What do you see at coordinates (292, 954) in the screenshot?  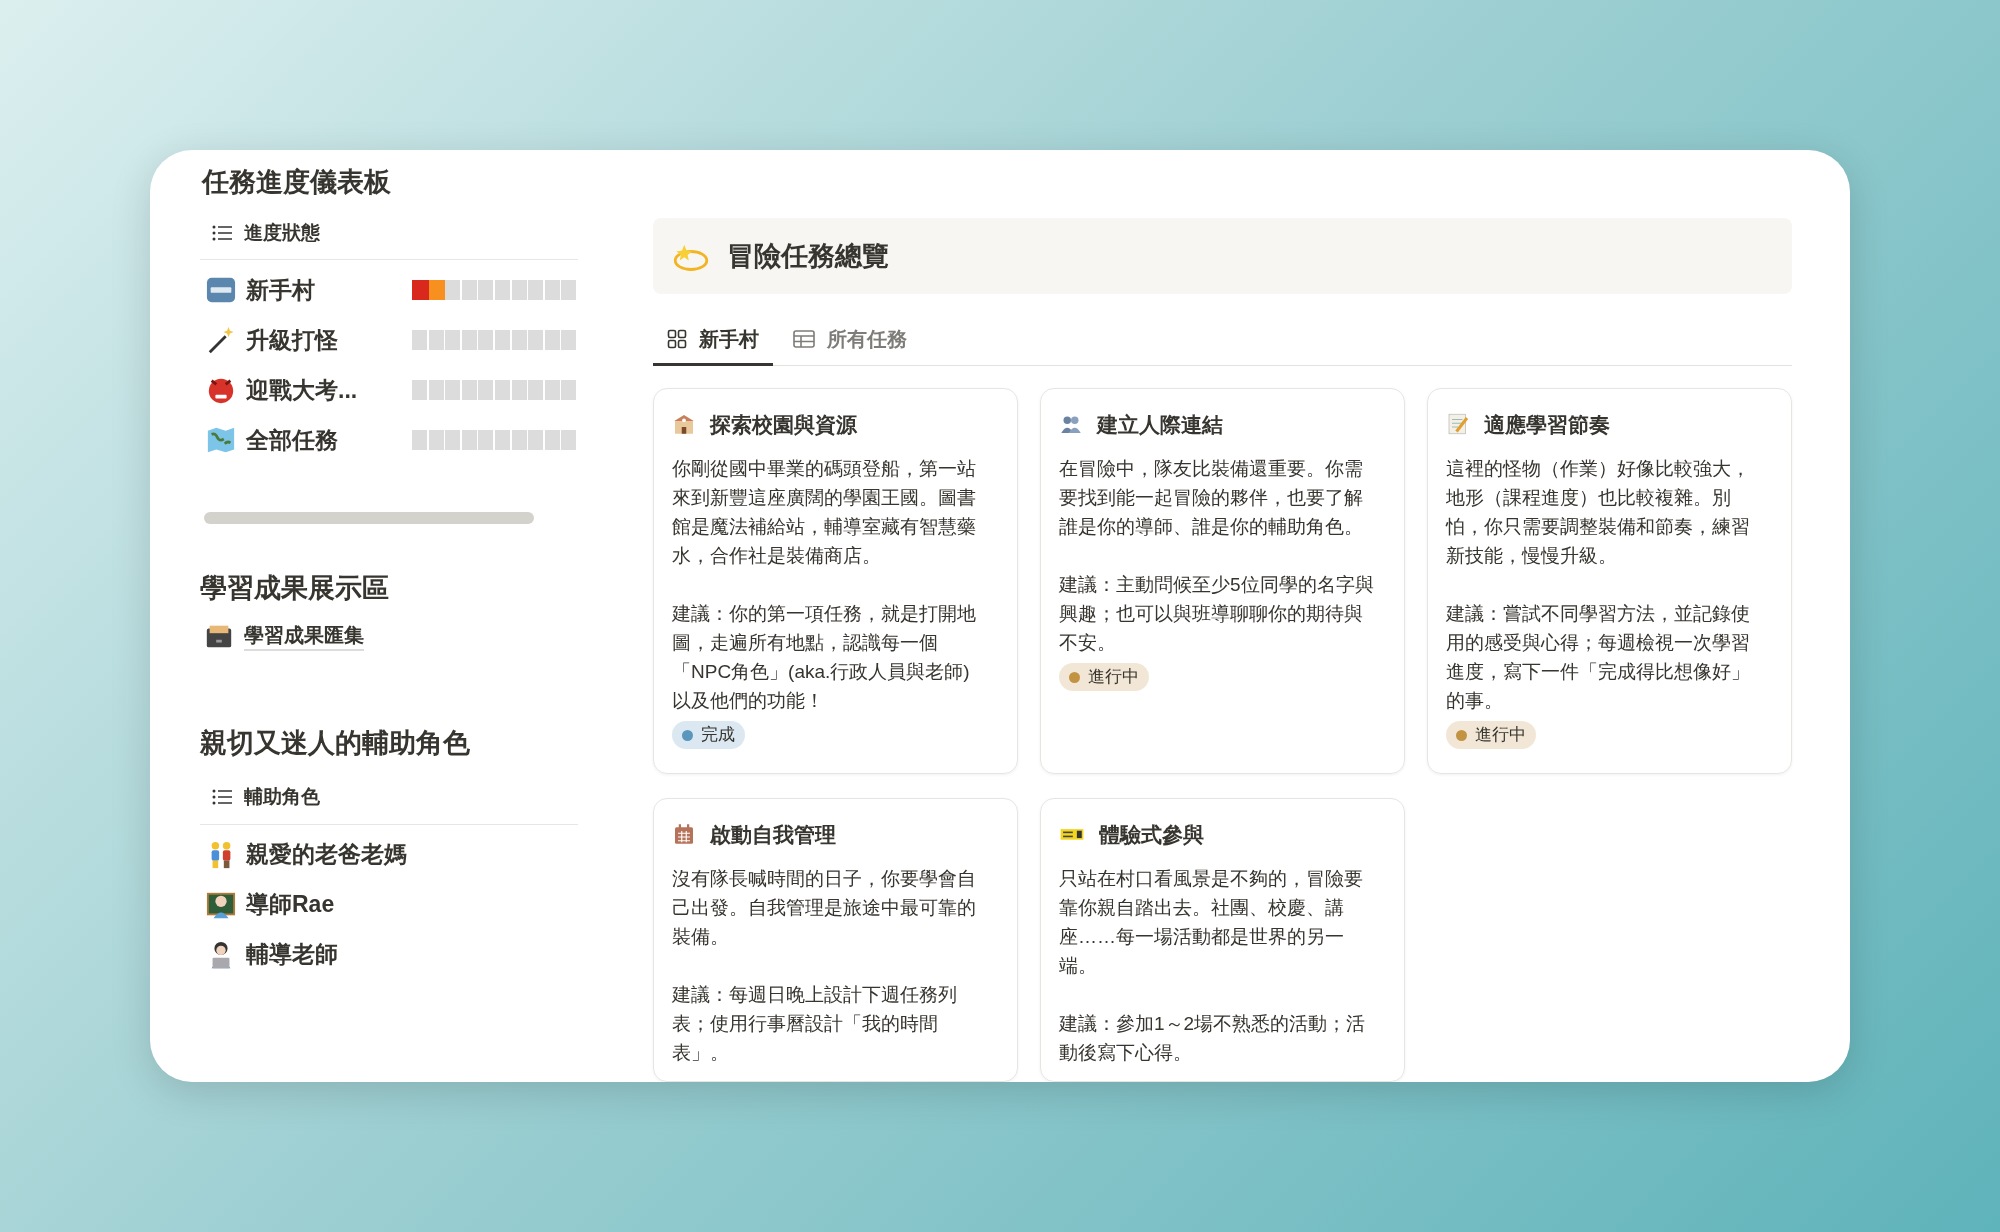 I see `helper-item: 輔導老師` at bounding box center [292, 954].